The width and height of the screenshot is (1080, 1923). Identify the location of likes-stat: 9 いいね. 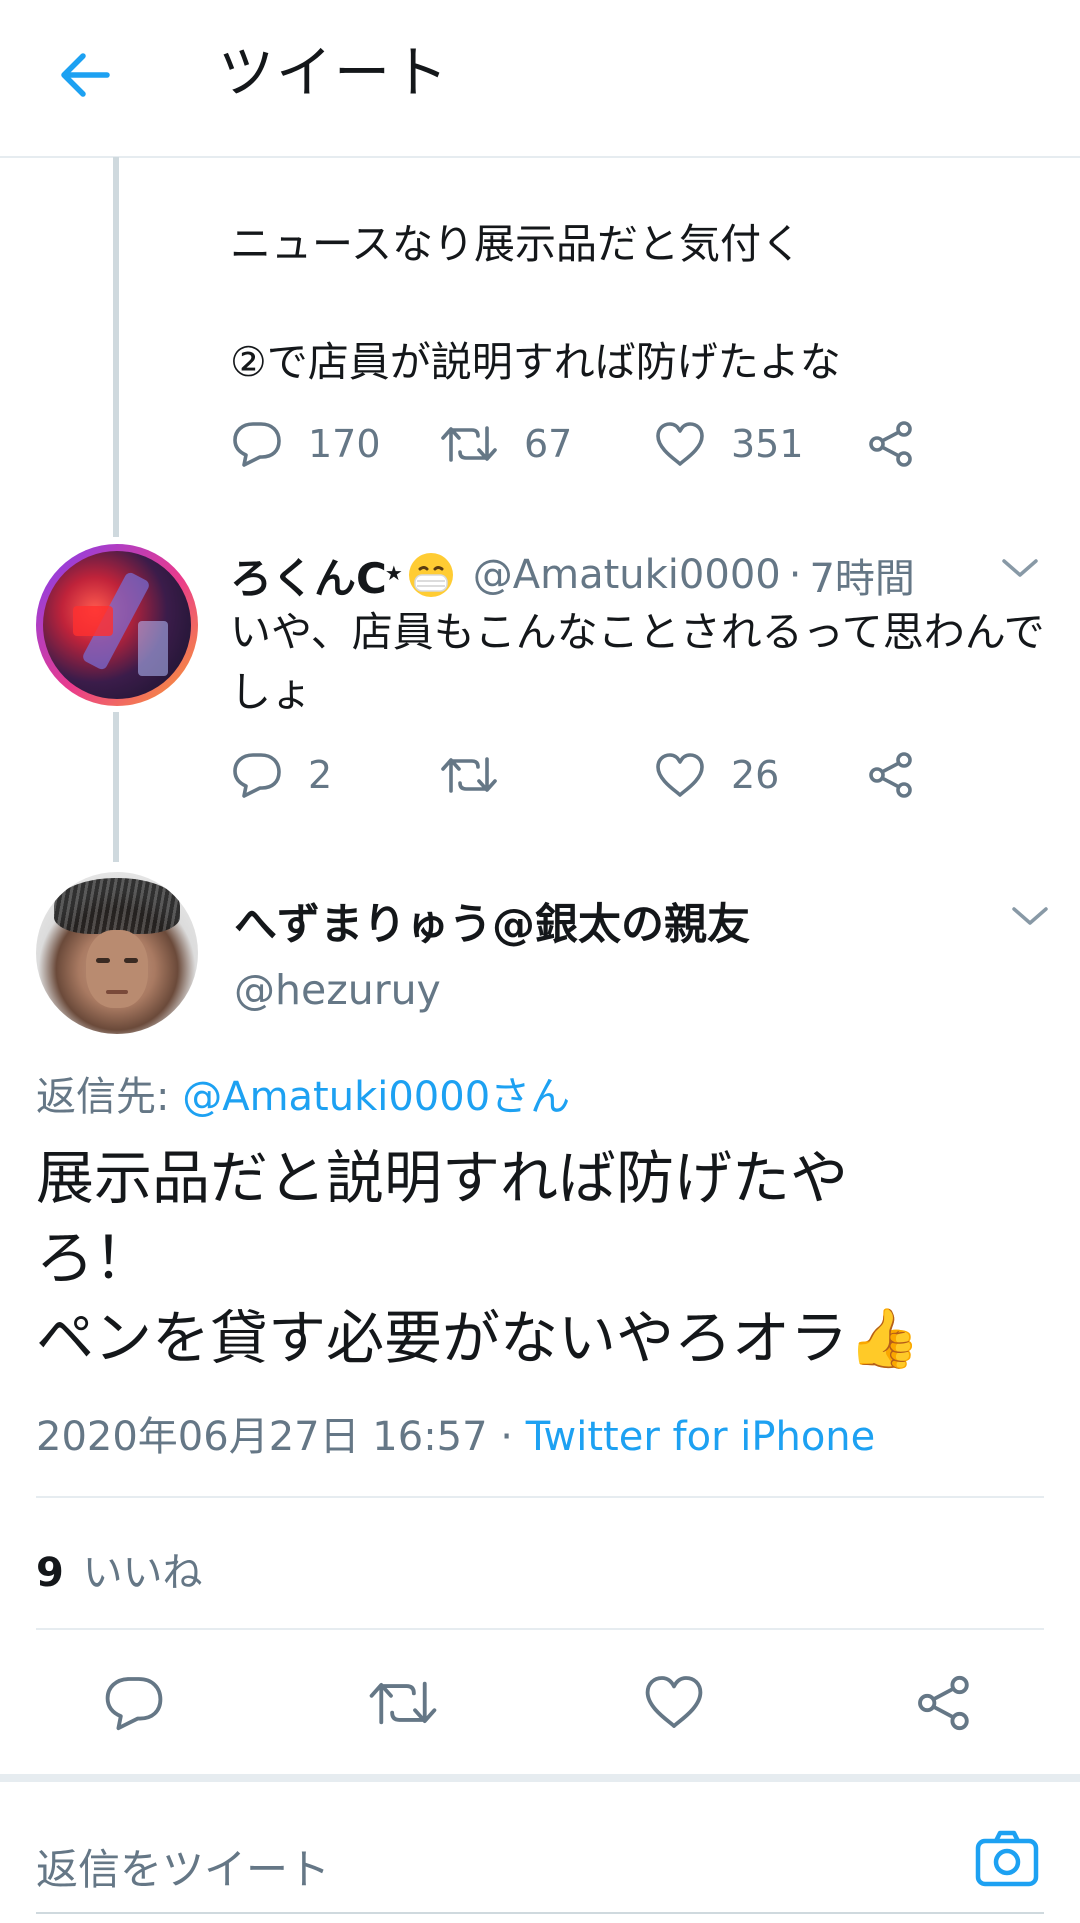
(119, 1569).